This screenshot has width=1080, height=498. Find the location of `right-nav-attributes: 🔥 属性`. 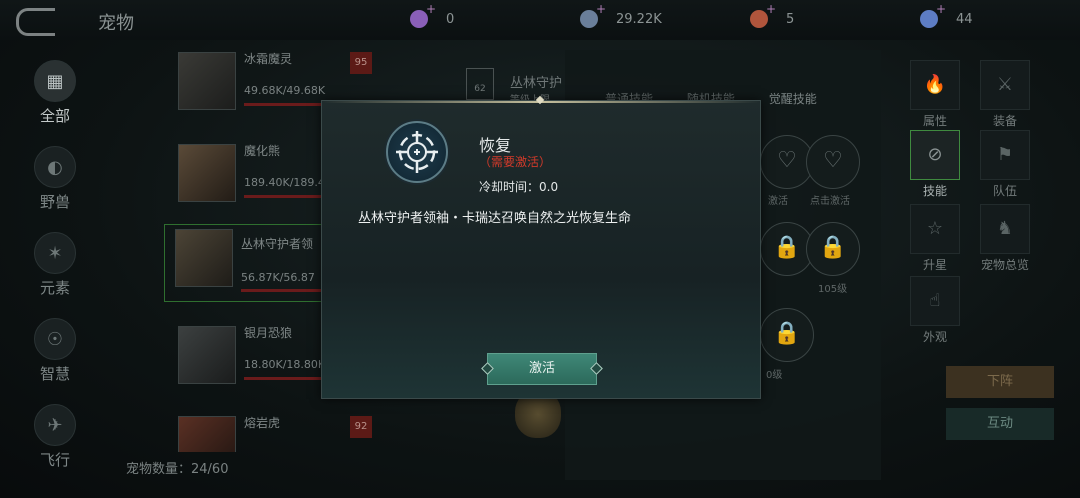

right-nav-attributes: 🔥 属性 is located at coordinates (935, 94).